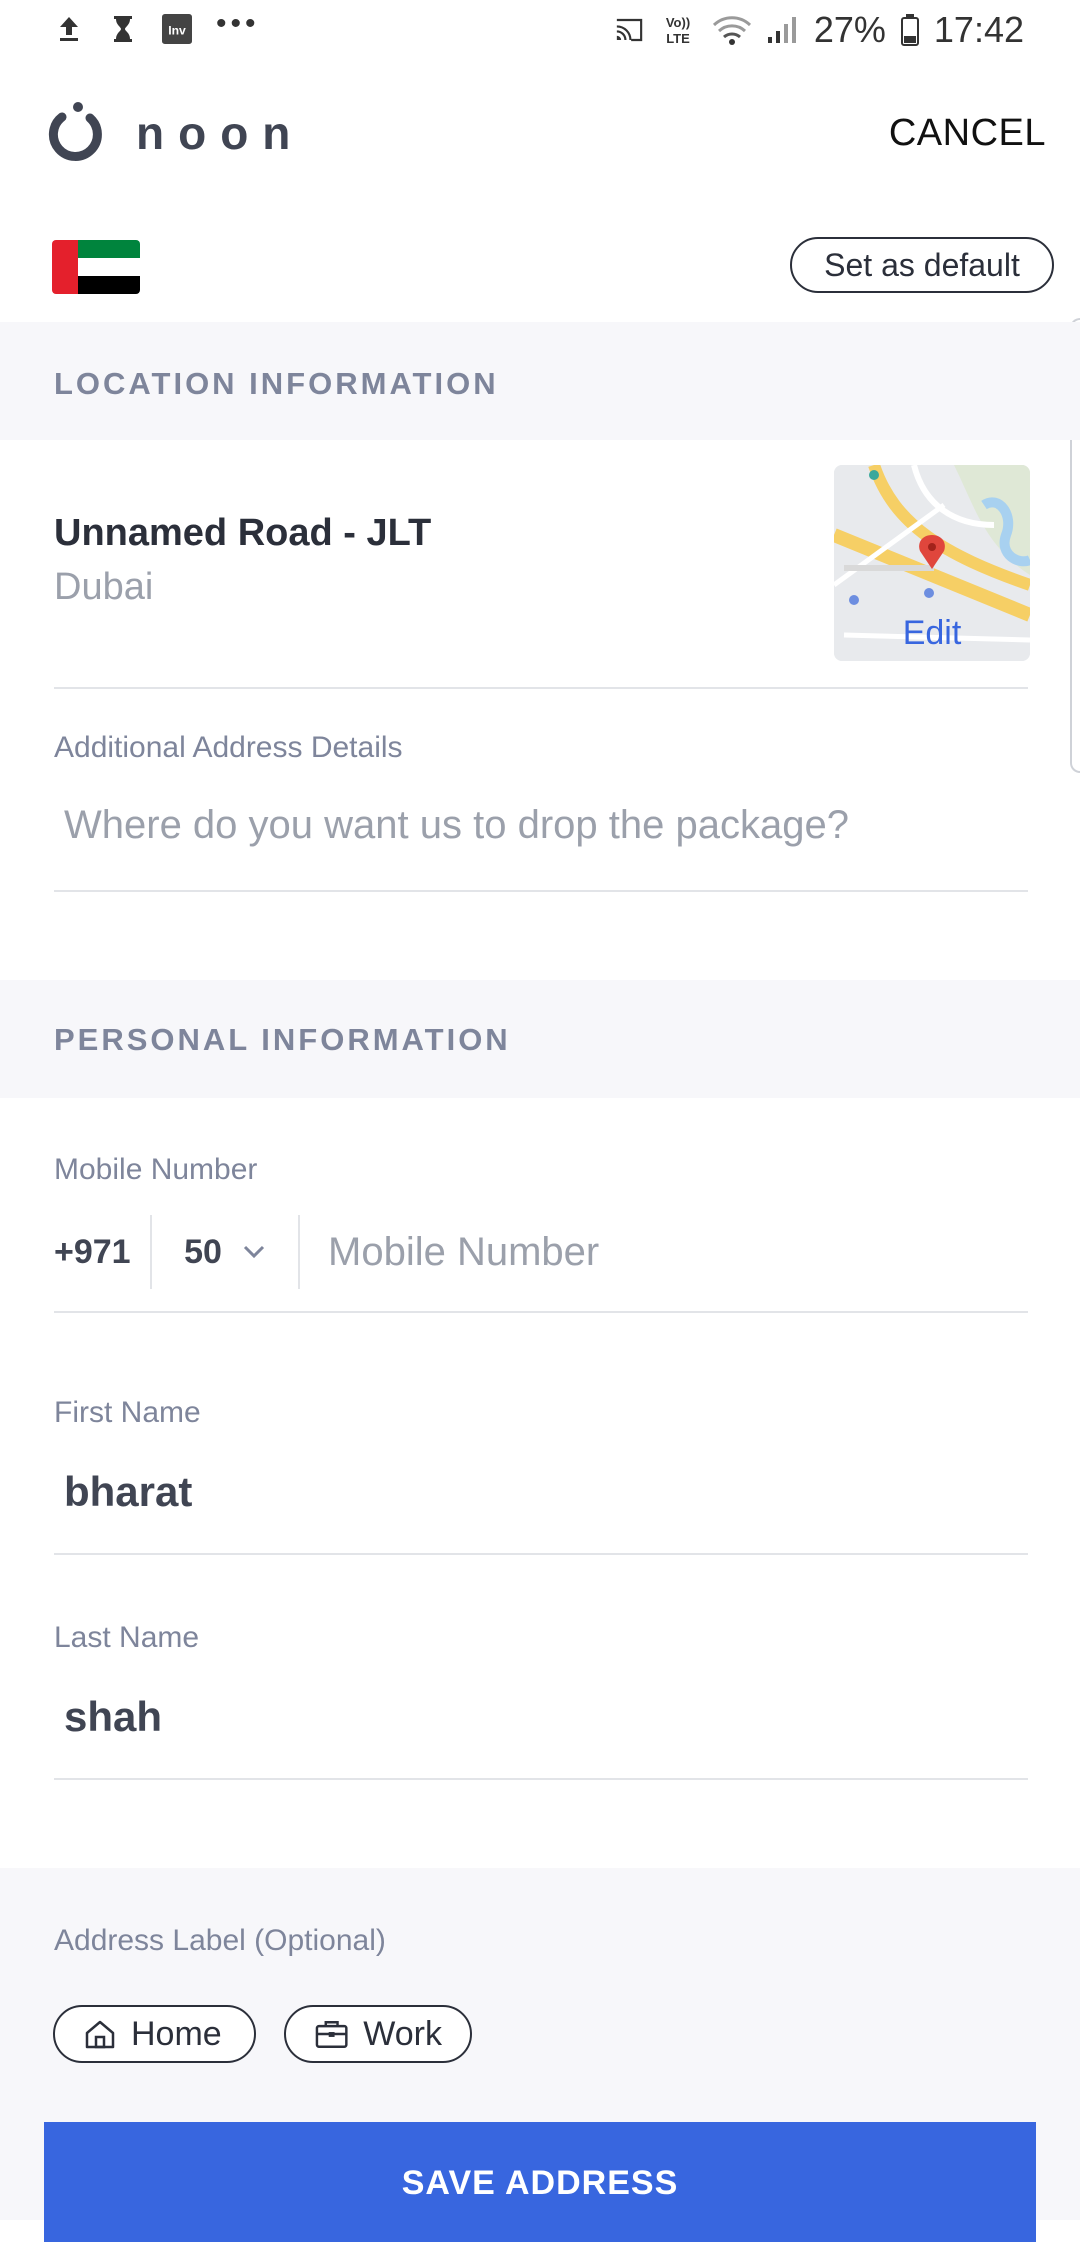  I want to click on map-edit-link: Edit, so click(932, 633).